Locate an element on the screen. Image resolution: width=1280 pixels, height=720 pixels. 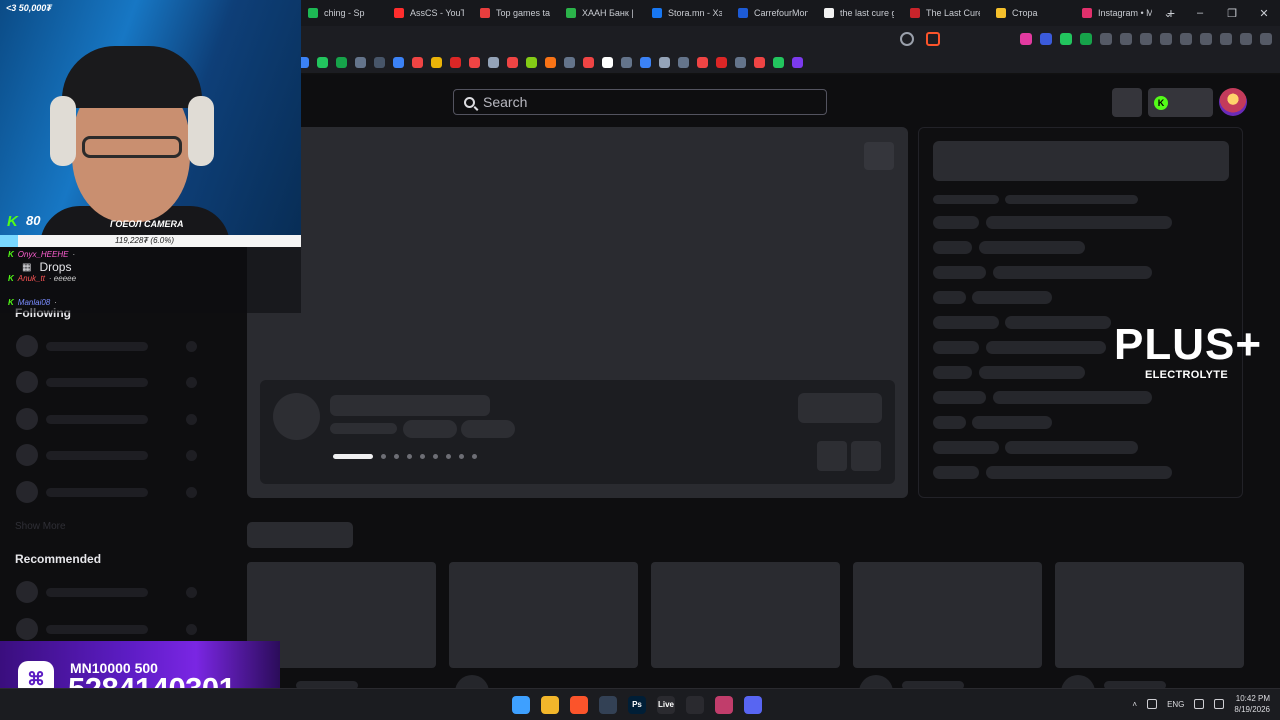
carousel-dot-active is located at coordinates (353, 456).